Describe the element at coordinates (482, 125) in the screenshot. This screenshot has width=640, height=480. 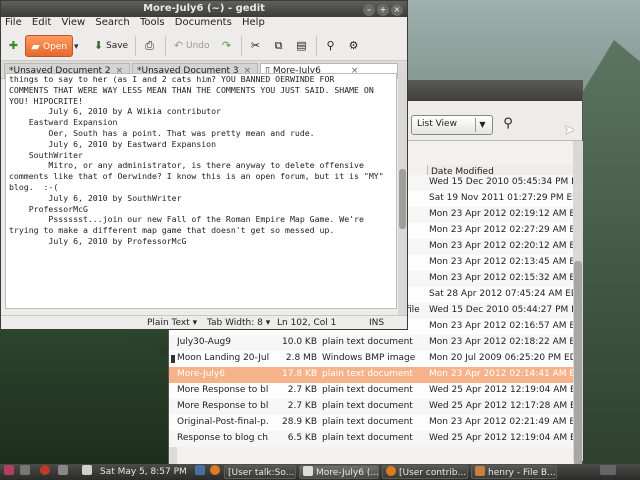
I see `chevron-down-icon: ▼` at that location.